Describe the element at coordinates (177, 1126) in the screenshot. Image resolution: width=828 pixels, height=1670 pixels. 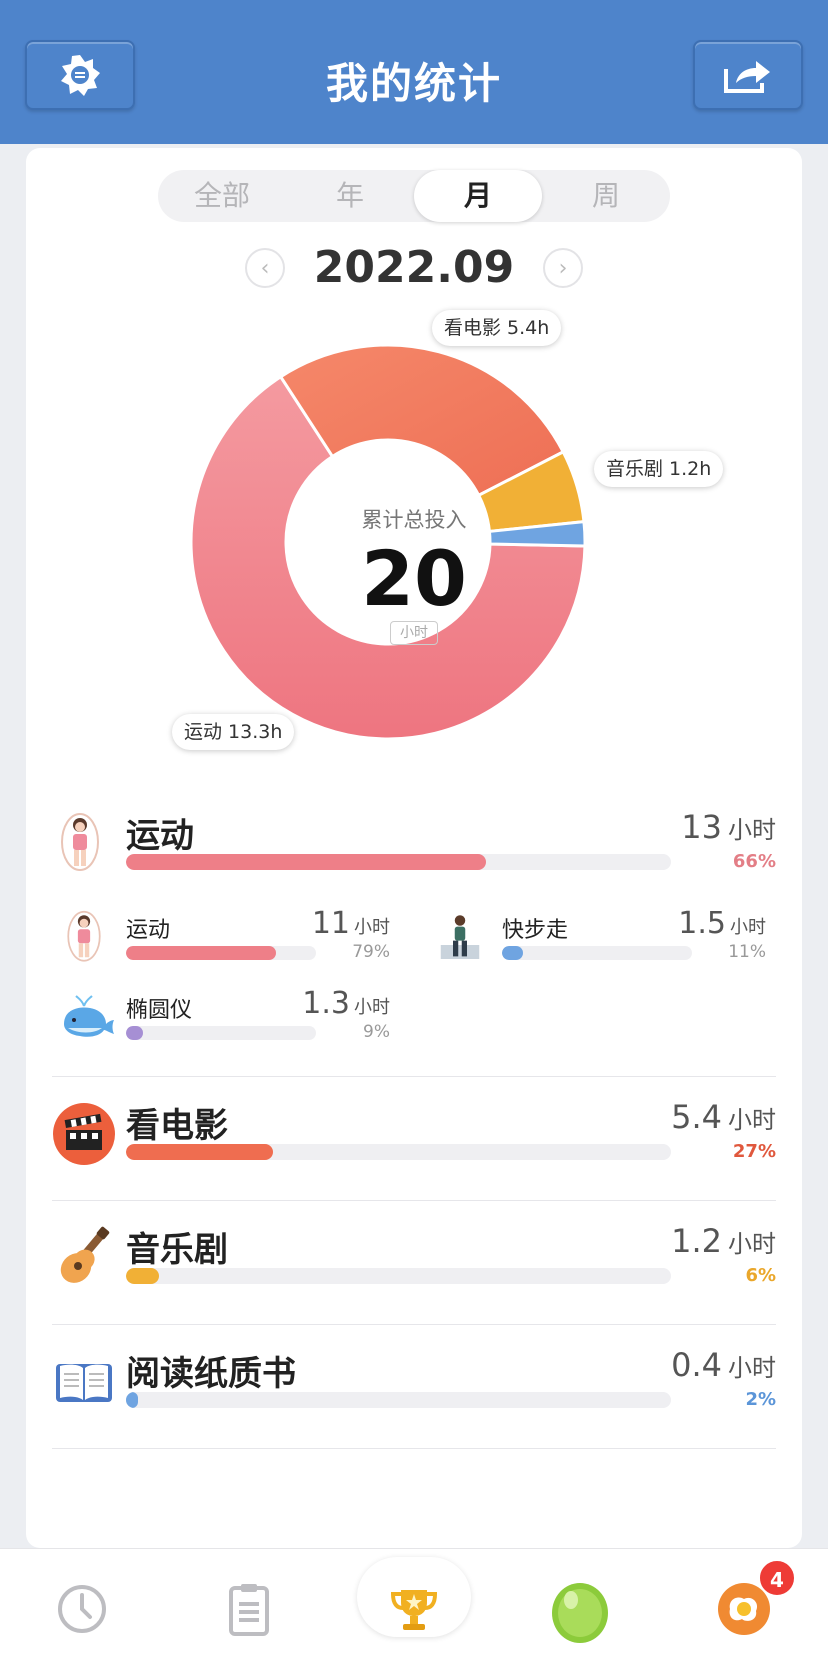
I see `category-name: 看电影` at that location.